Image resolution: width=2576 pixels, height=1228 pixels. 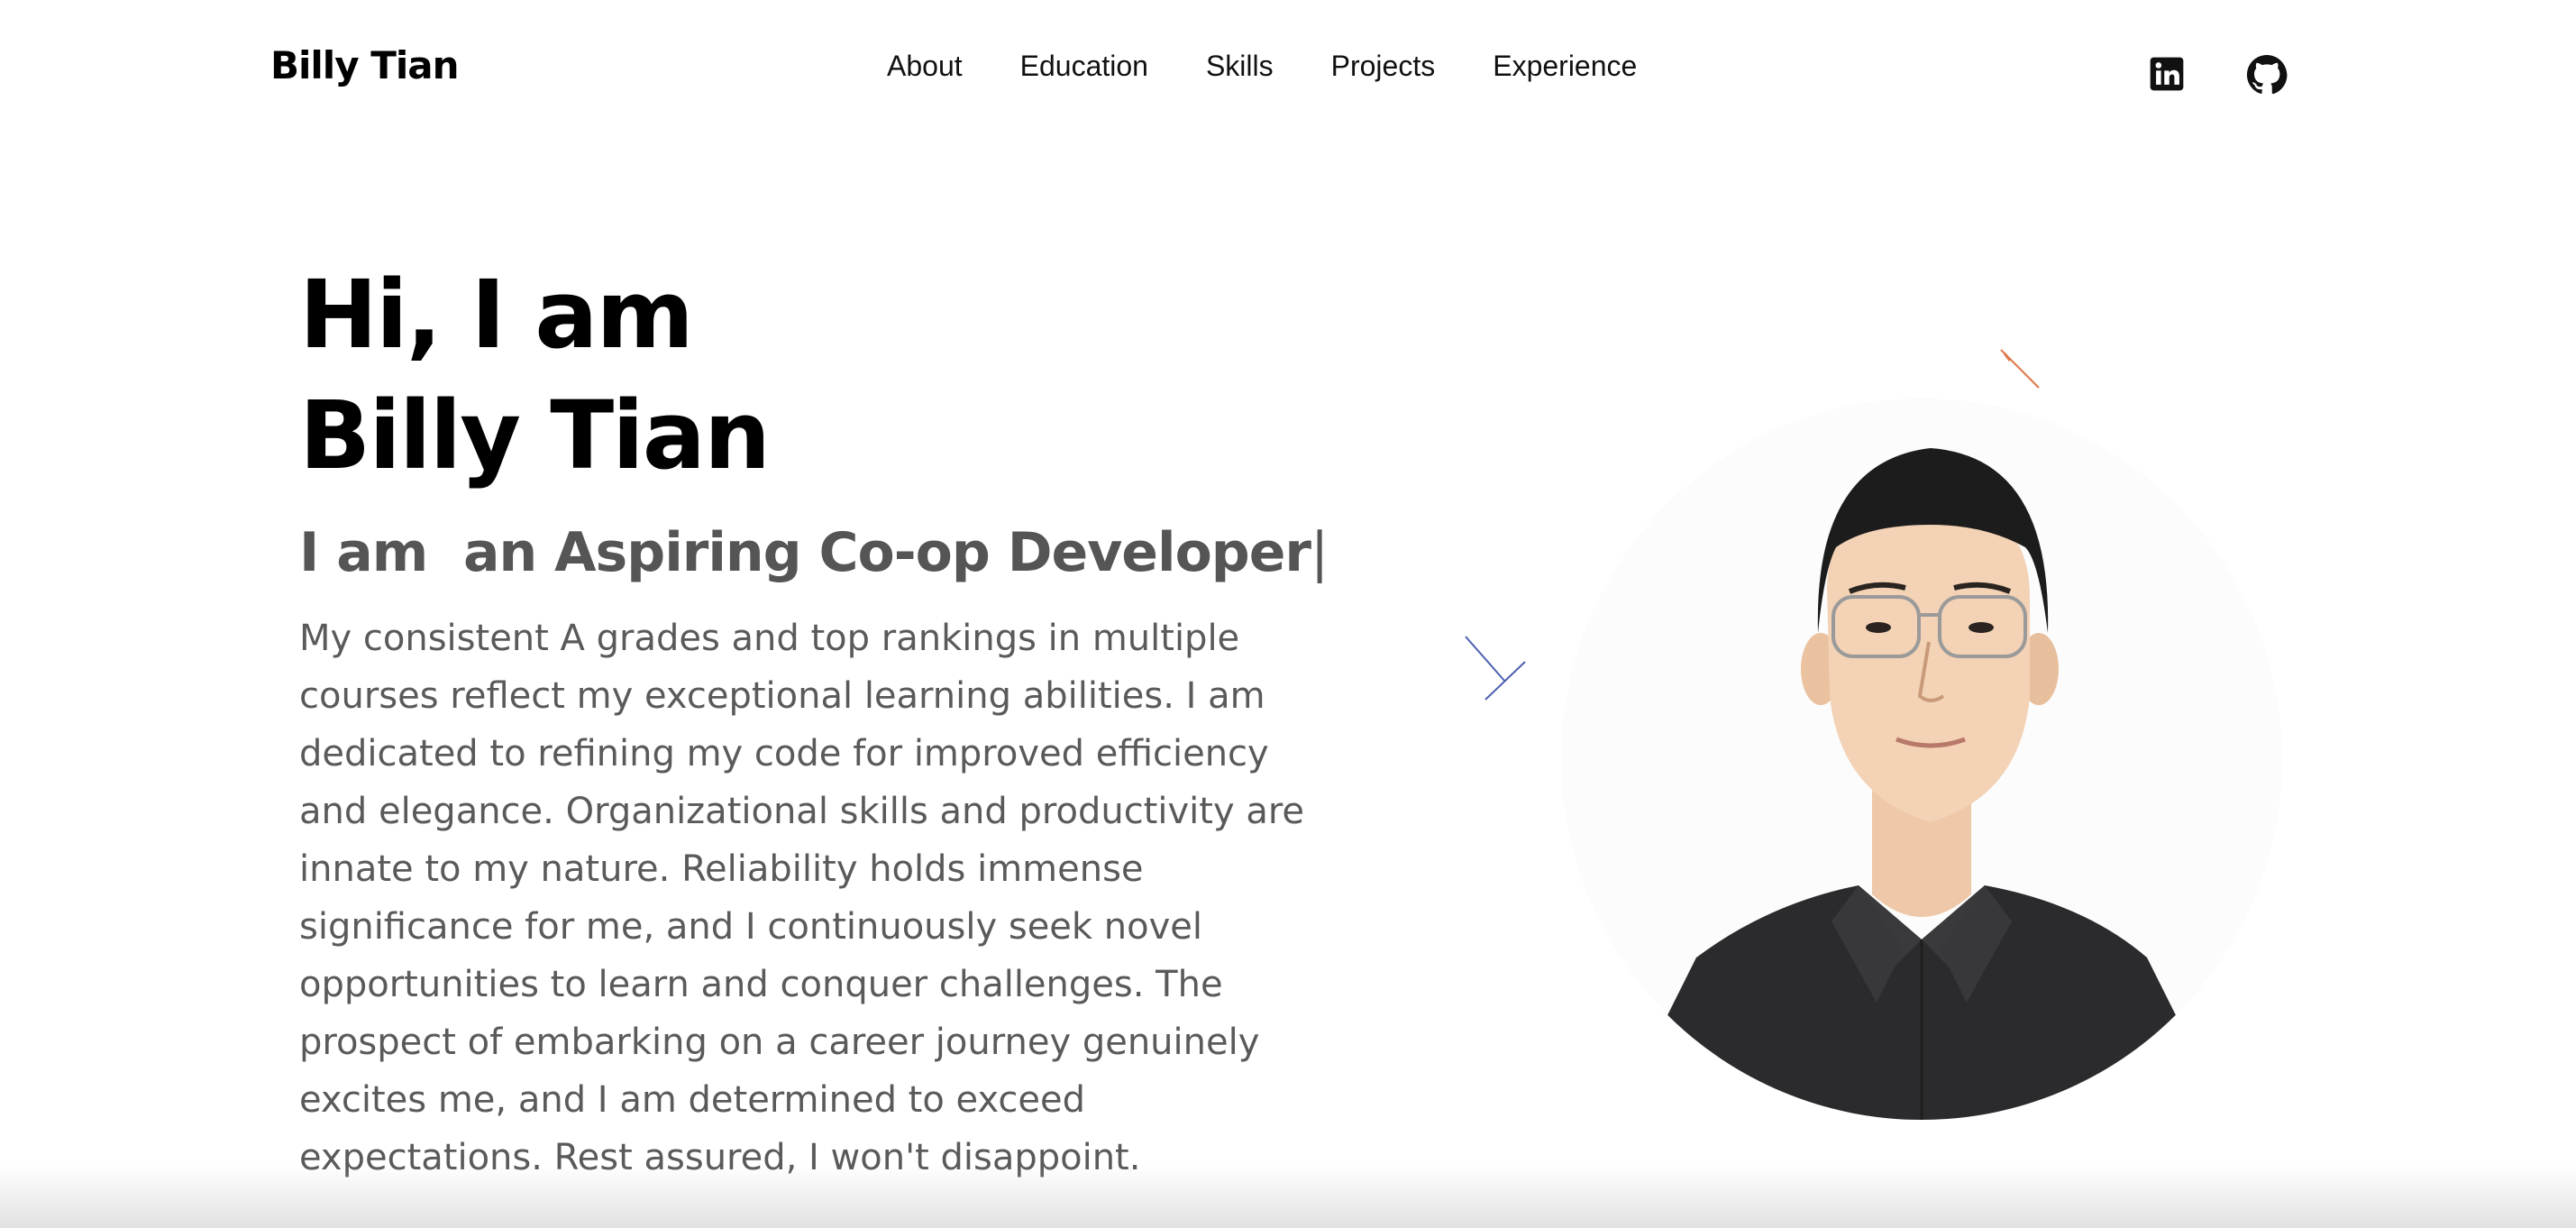 What do you see at coordinates (364, 65) in the screenshot?
I see `brand-logo: Billy Tian` at bounding box center [364, 65].